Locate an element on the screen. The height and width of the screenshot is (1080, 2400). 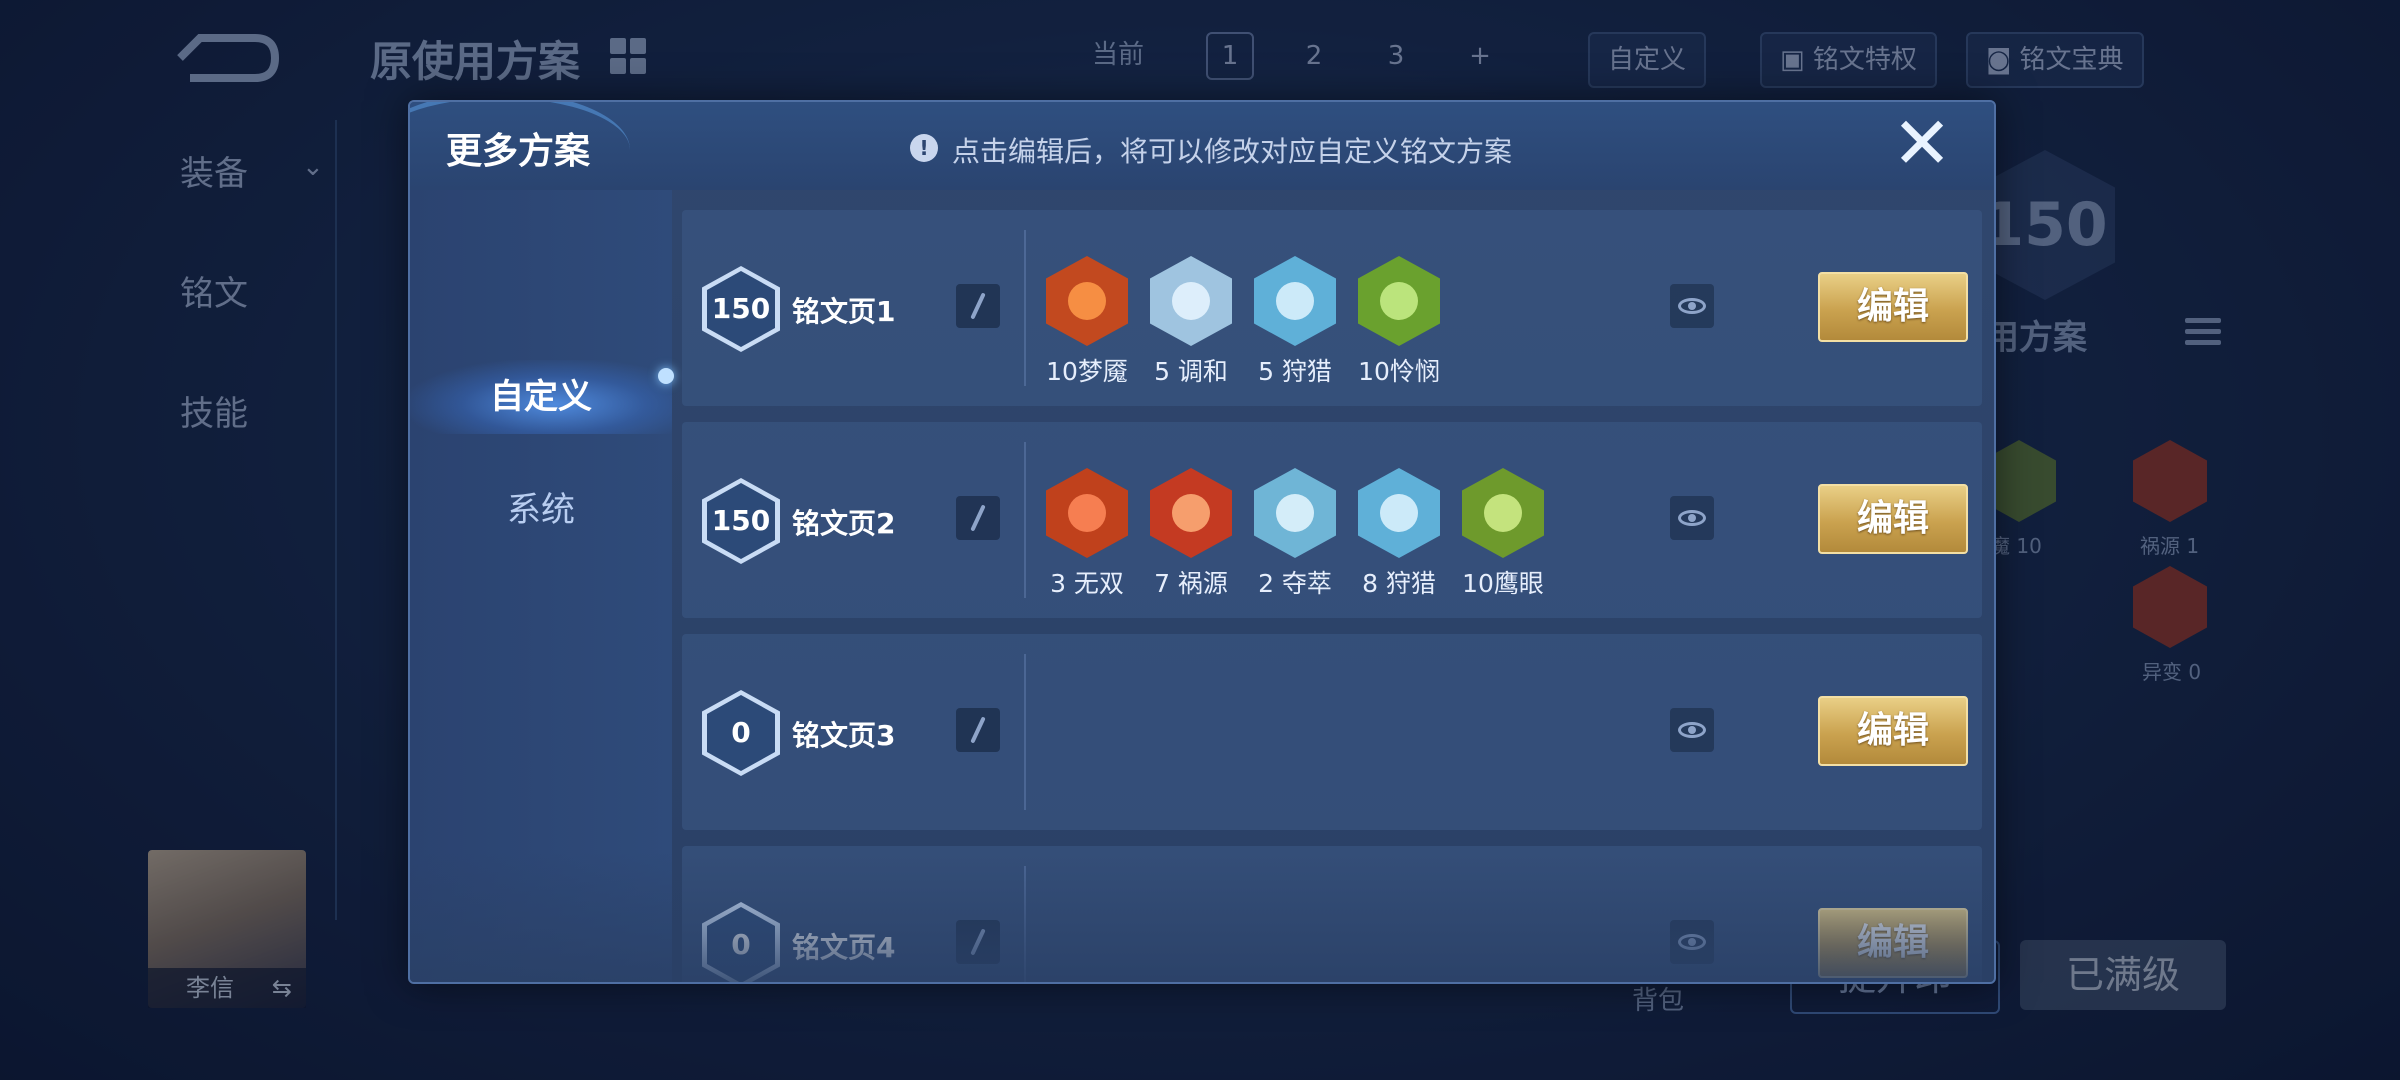
rune-label: 10梦魇 is located at coordinates (1087, 371).